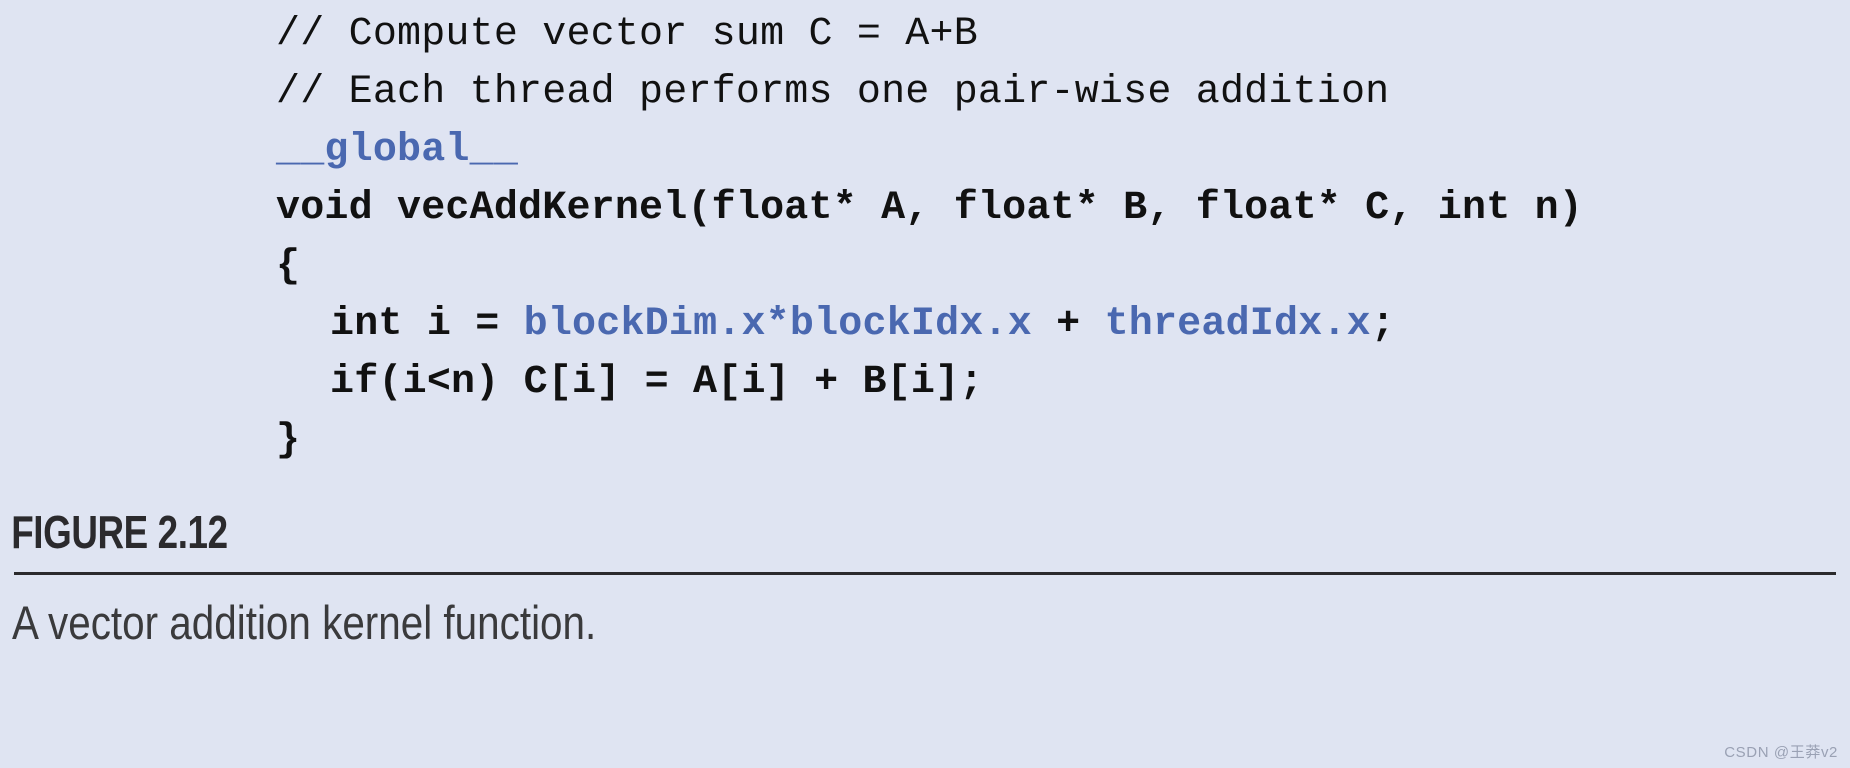 Image resolution: width=1850 pixels, height=768 pixels. Describe the element at coordinates (1237, 324) in the screenshot. I see `token-threadidx: threadIdx.x` at that location.